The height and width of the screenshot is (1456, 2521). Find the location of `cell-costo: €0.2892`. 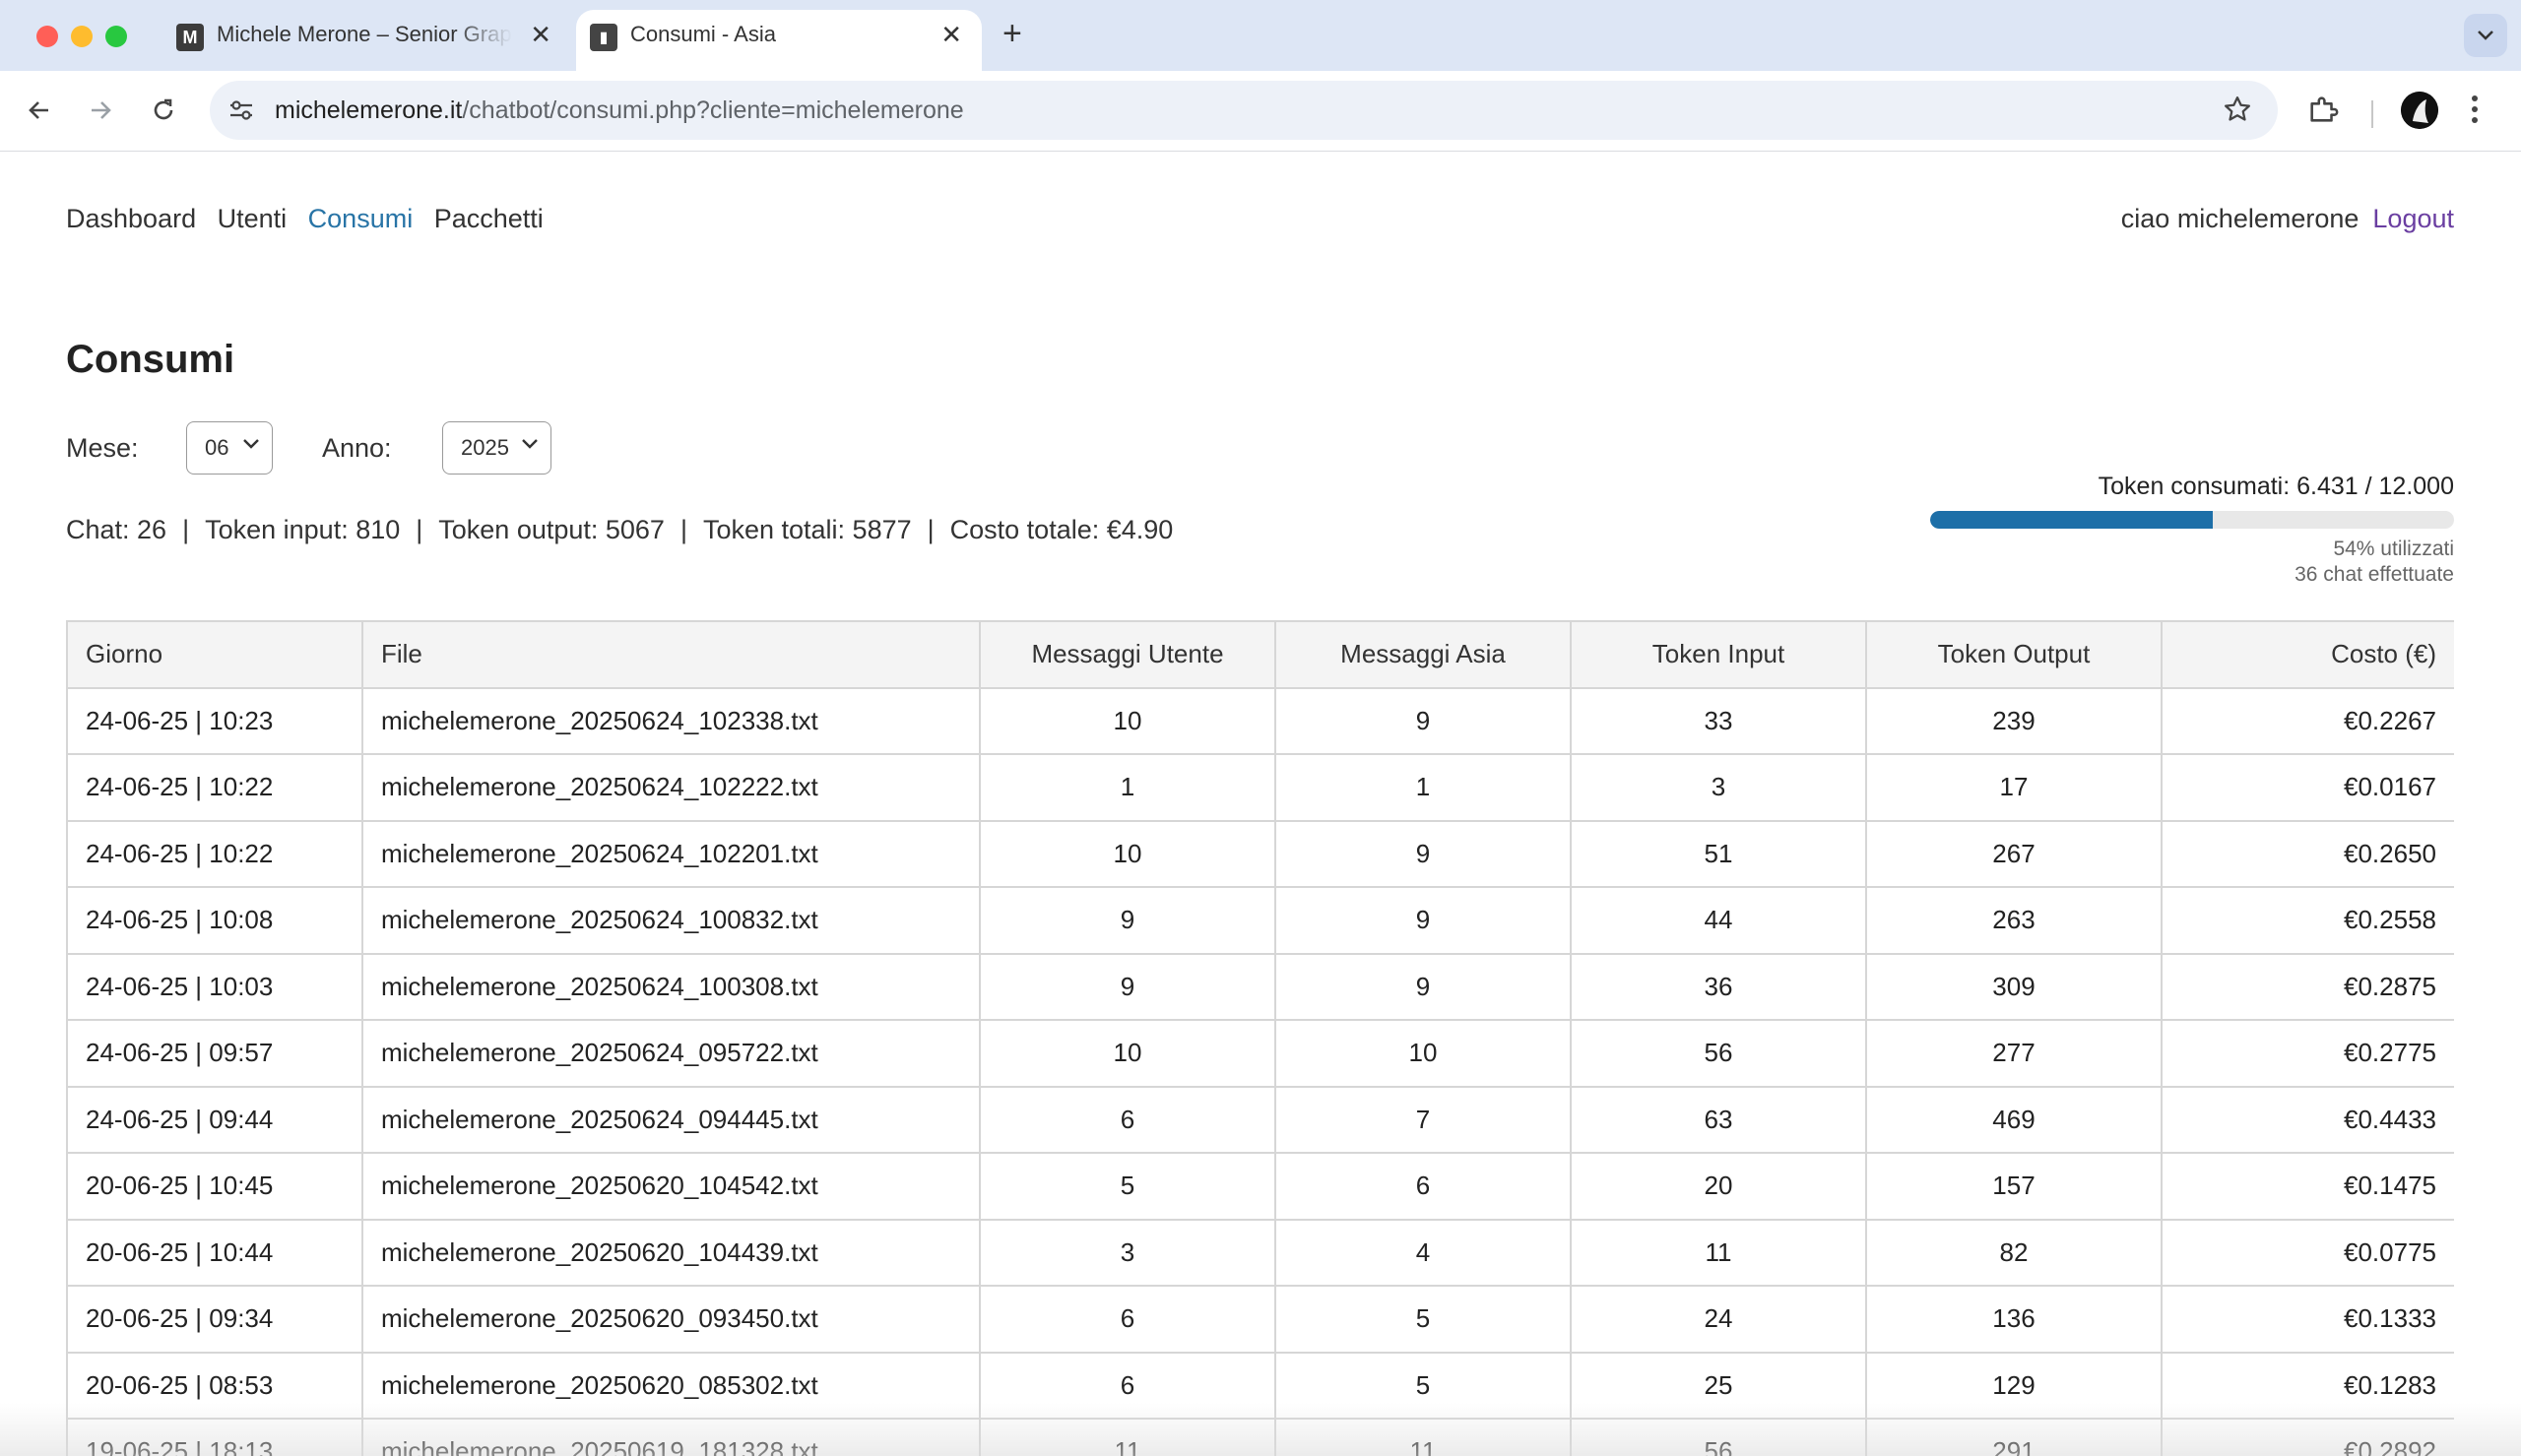

cell-costo: €0.2892 is located at coordinates (2307, 1437).